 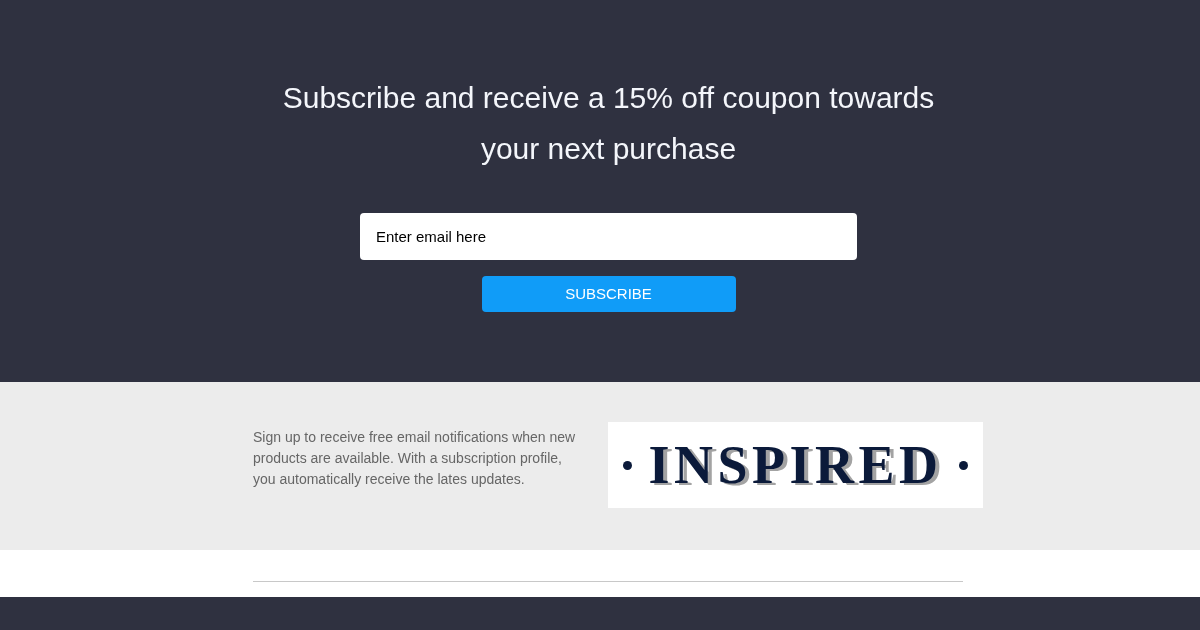 What do you see at coordinates (608, 236) in the screenshot?
I see `email-field: Enter email here` at bounding box center [608, 236].